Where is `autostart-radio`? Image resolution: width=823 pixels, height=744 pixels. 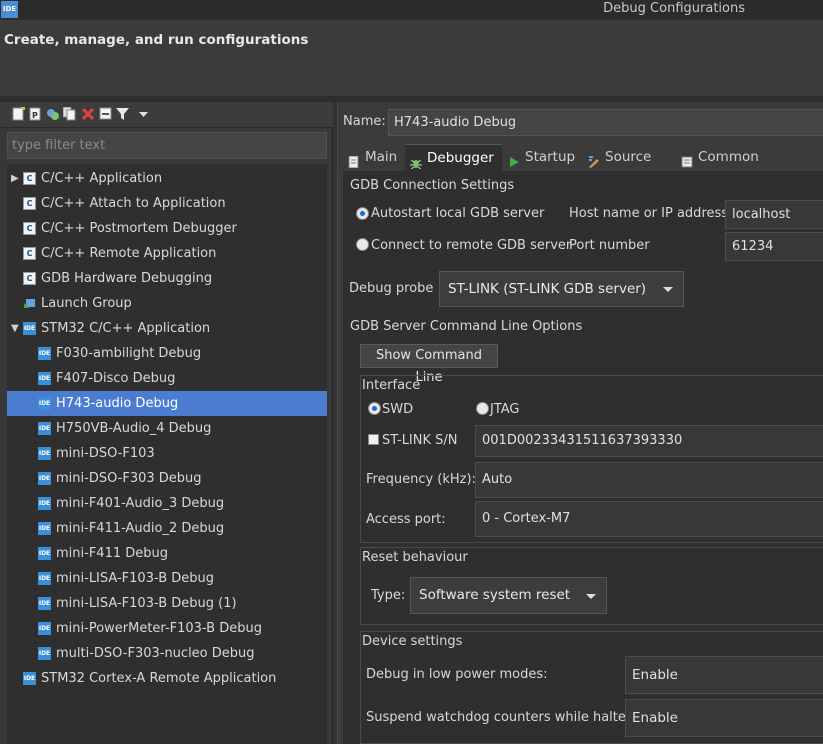
autostart-radio is located at coordinates (362, 213).